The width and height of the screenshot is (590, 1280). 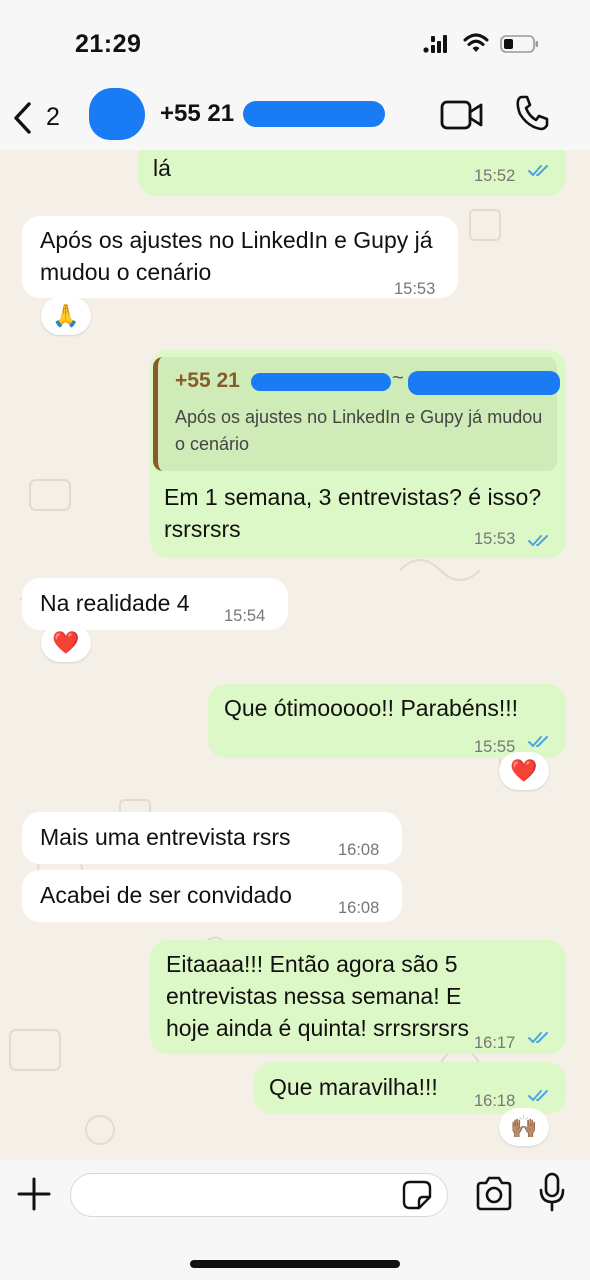 I want to click on contact-name: +55 21, so click(x=197, y=114).